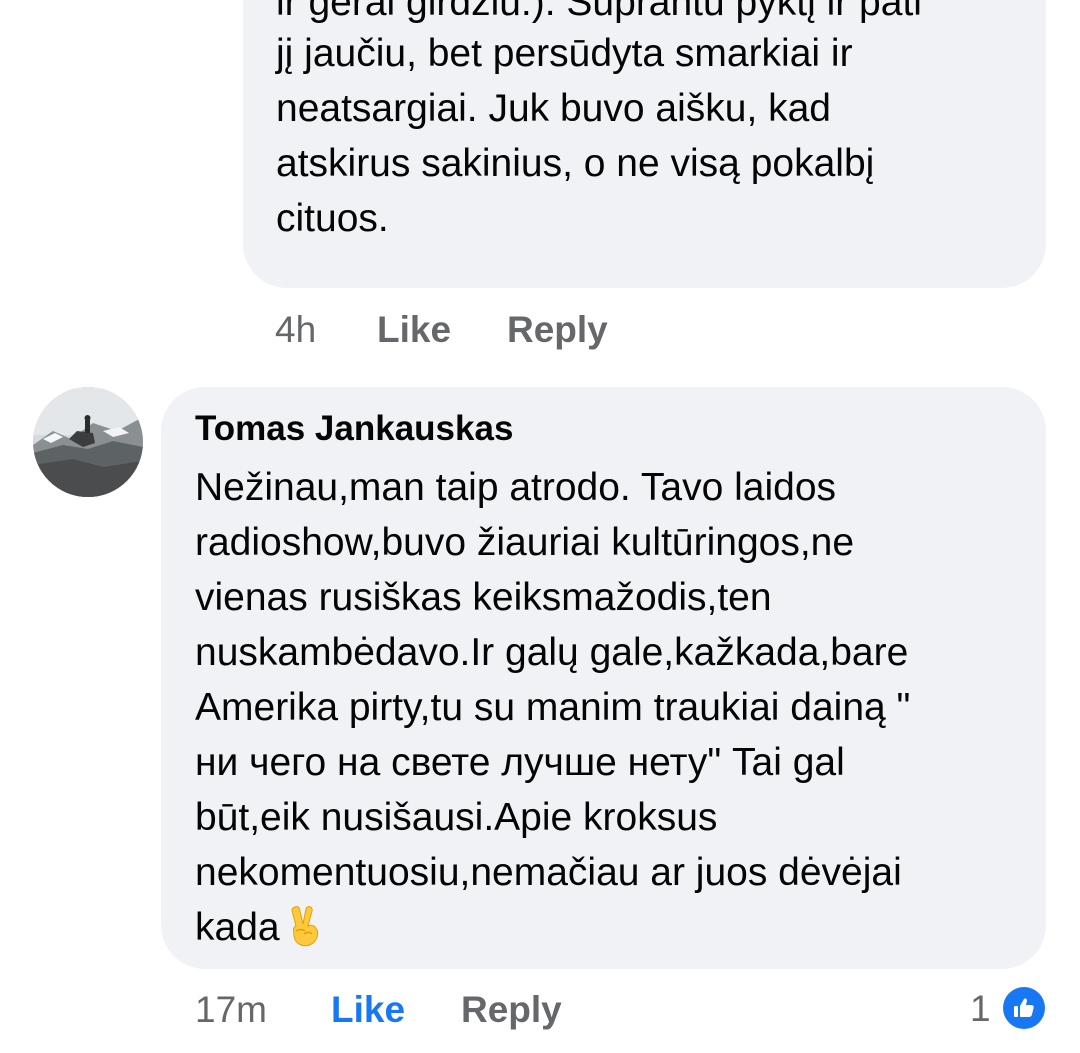 This screenshot has width=1080, height=1053. What do you see at coordinates (511, 1010) in the screenshot?
I see `comment-reply-button: Reply` at bounding box center [511, 1010].